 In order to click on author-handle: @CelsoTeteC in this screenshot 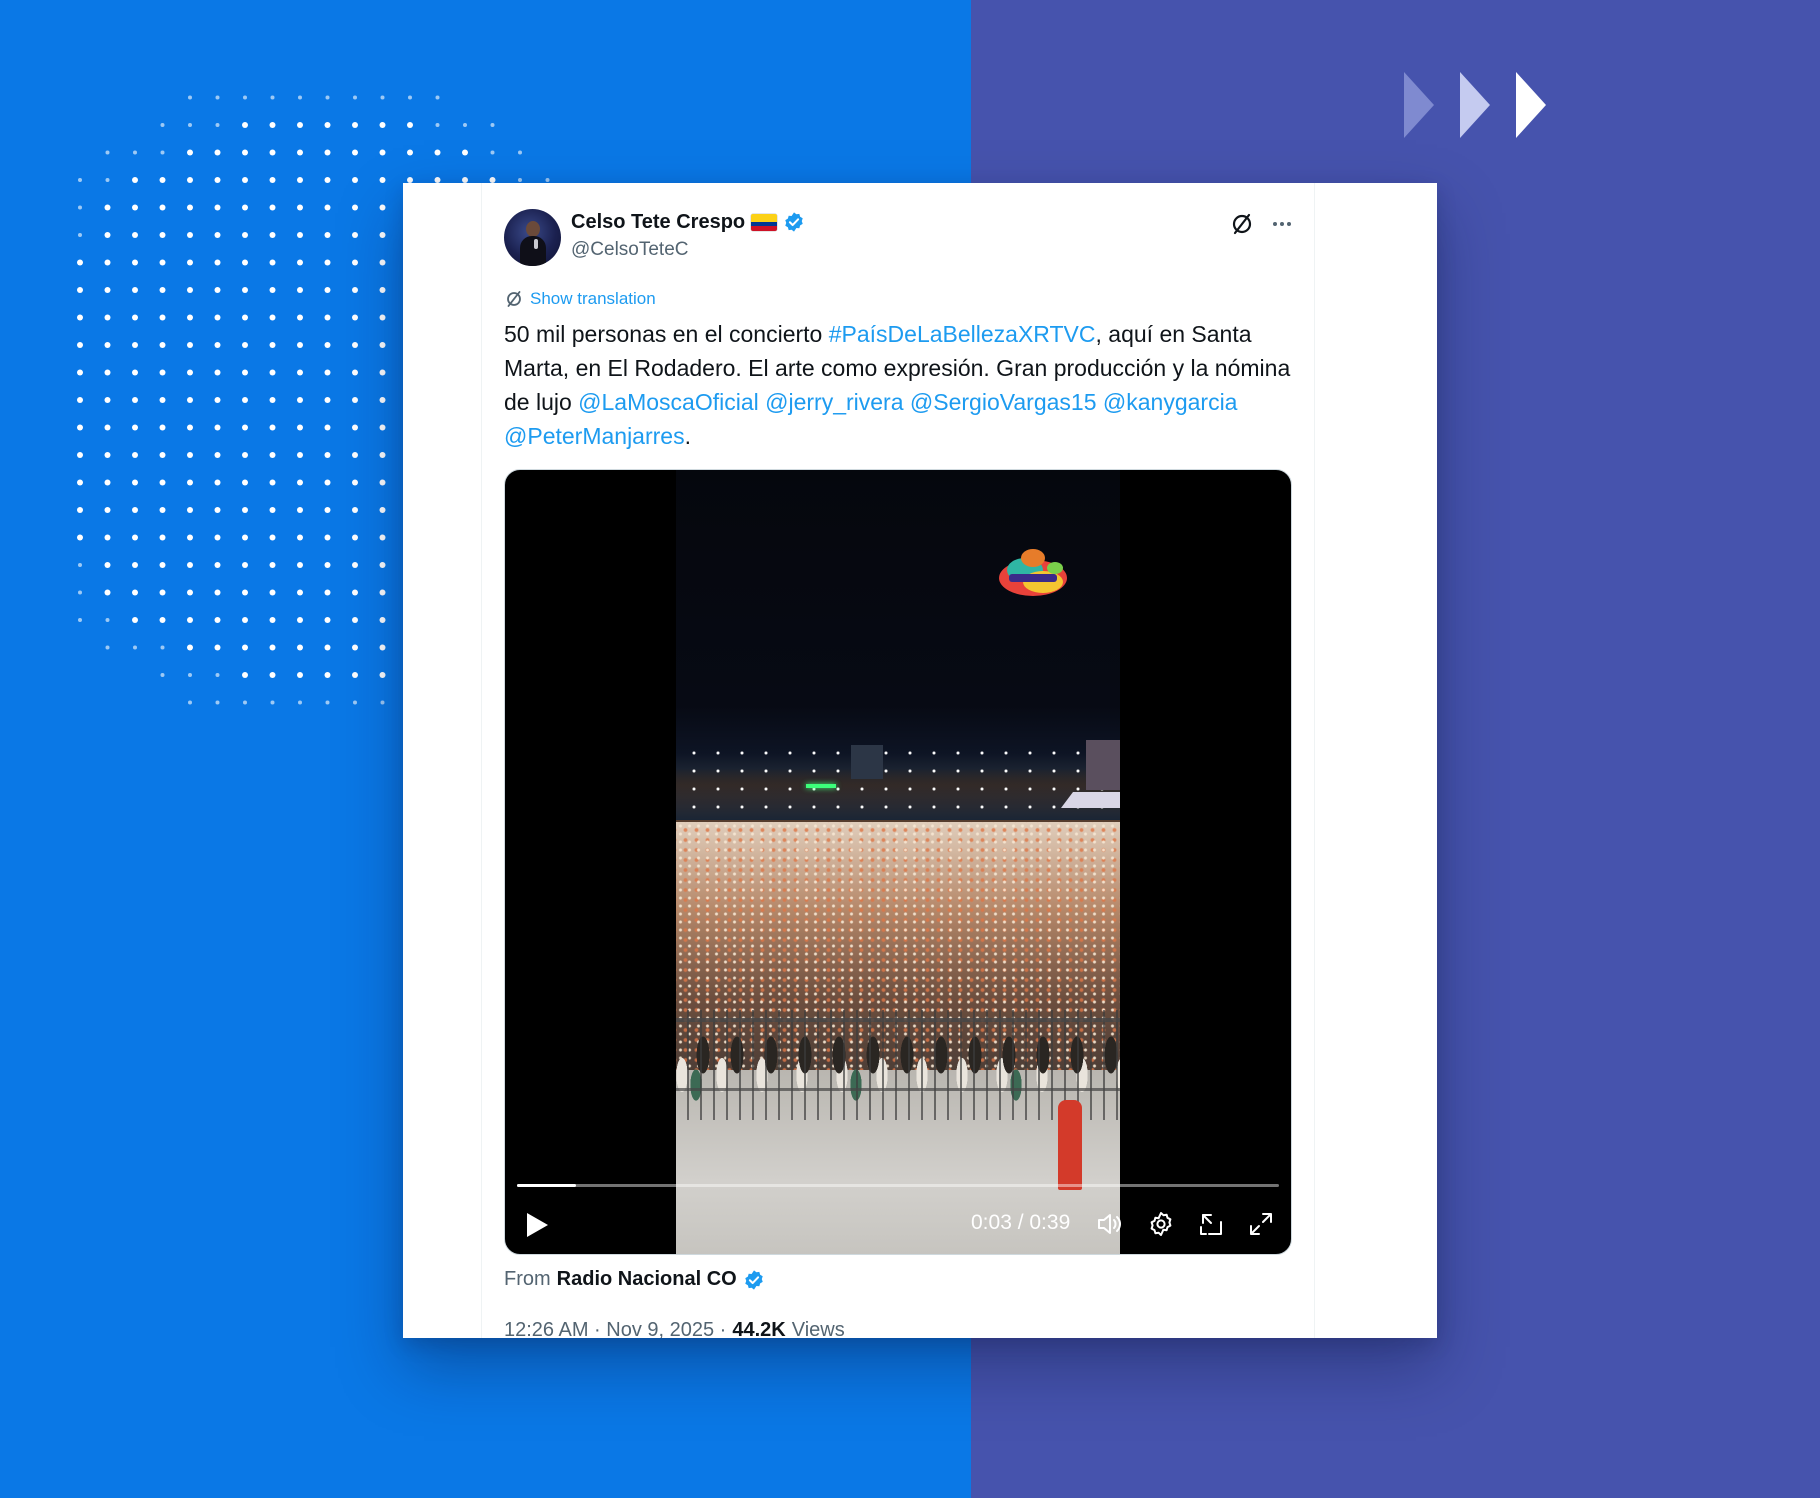, I will do `click(630, 250)`.